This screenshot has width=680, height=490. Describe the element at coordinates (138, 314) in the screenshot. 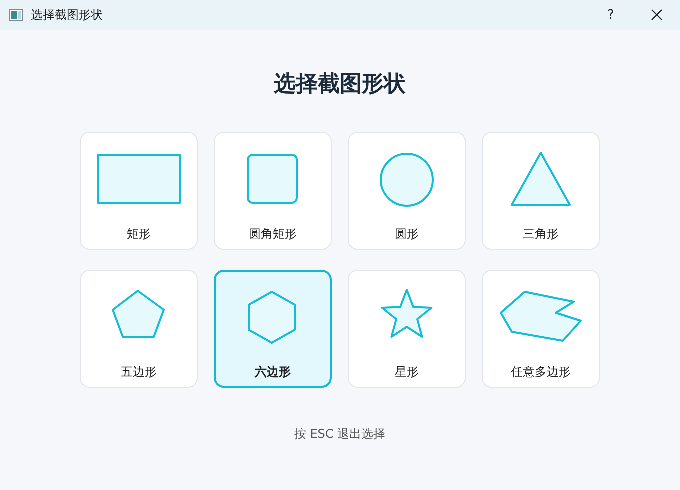

I see `pentagon-icon` at that location.